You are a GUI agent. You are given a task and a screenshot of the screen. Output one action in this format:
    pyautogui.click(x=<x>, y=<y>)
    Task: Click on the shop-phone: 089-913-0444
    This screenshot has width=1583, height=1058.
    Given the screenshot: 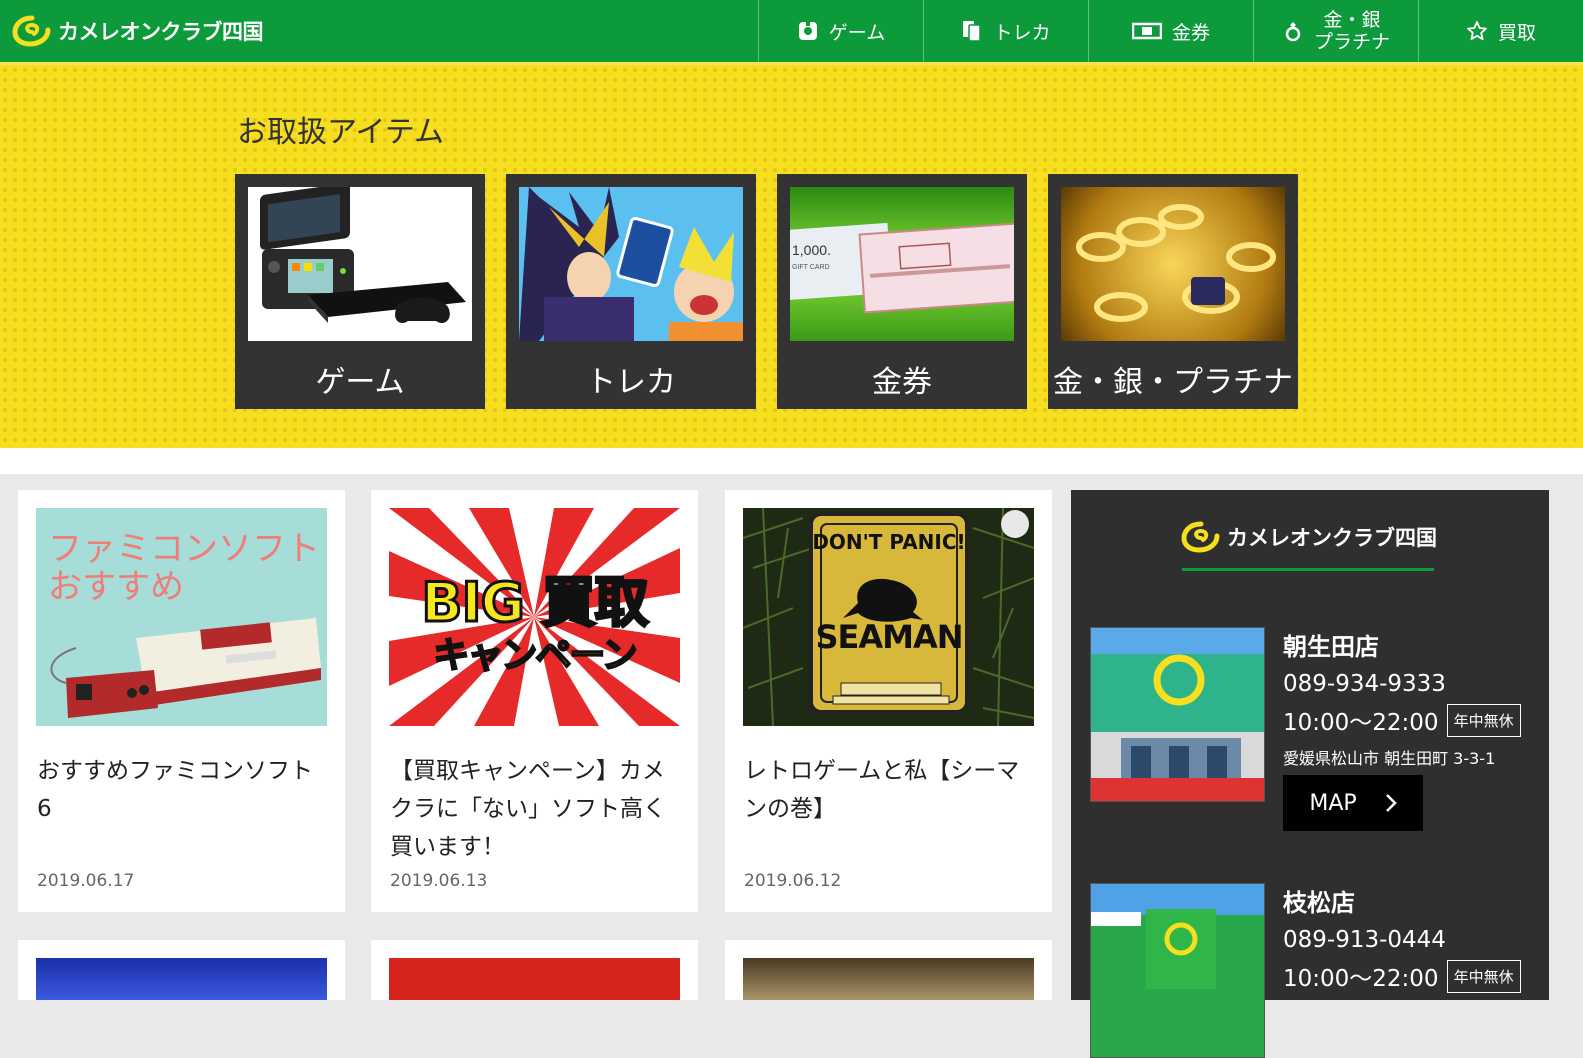 What is the action you would take?
    pyautogui.click(x=1364, y=940)
    